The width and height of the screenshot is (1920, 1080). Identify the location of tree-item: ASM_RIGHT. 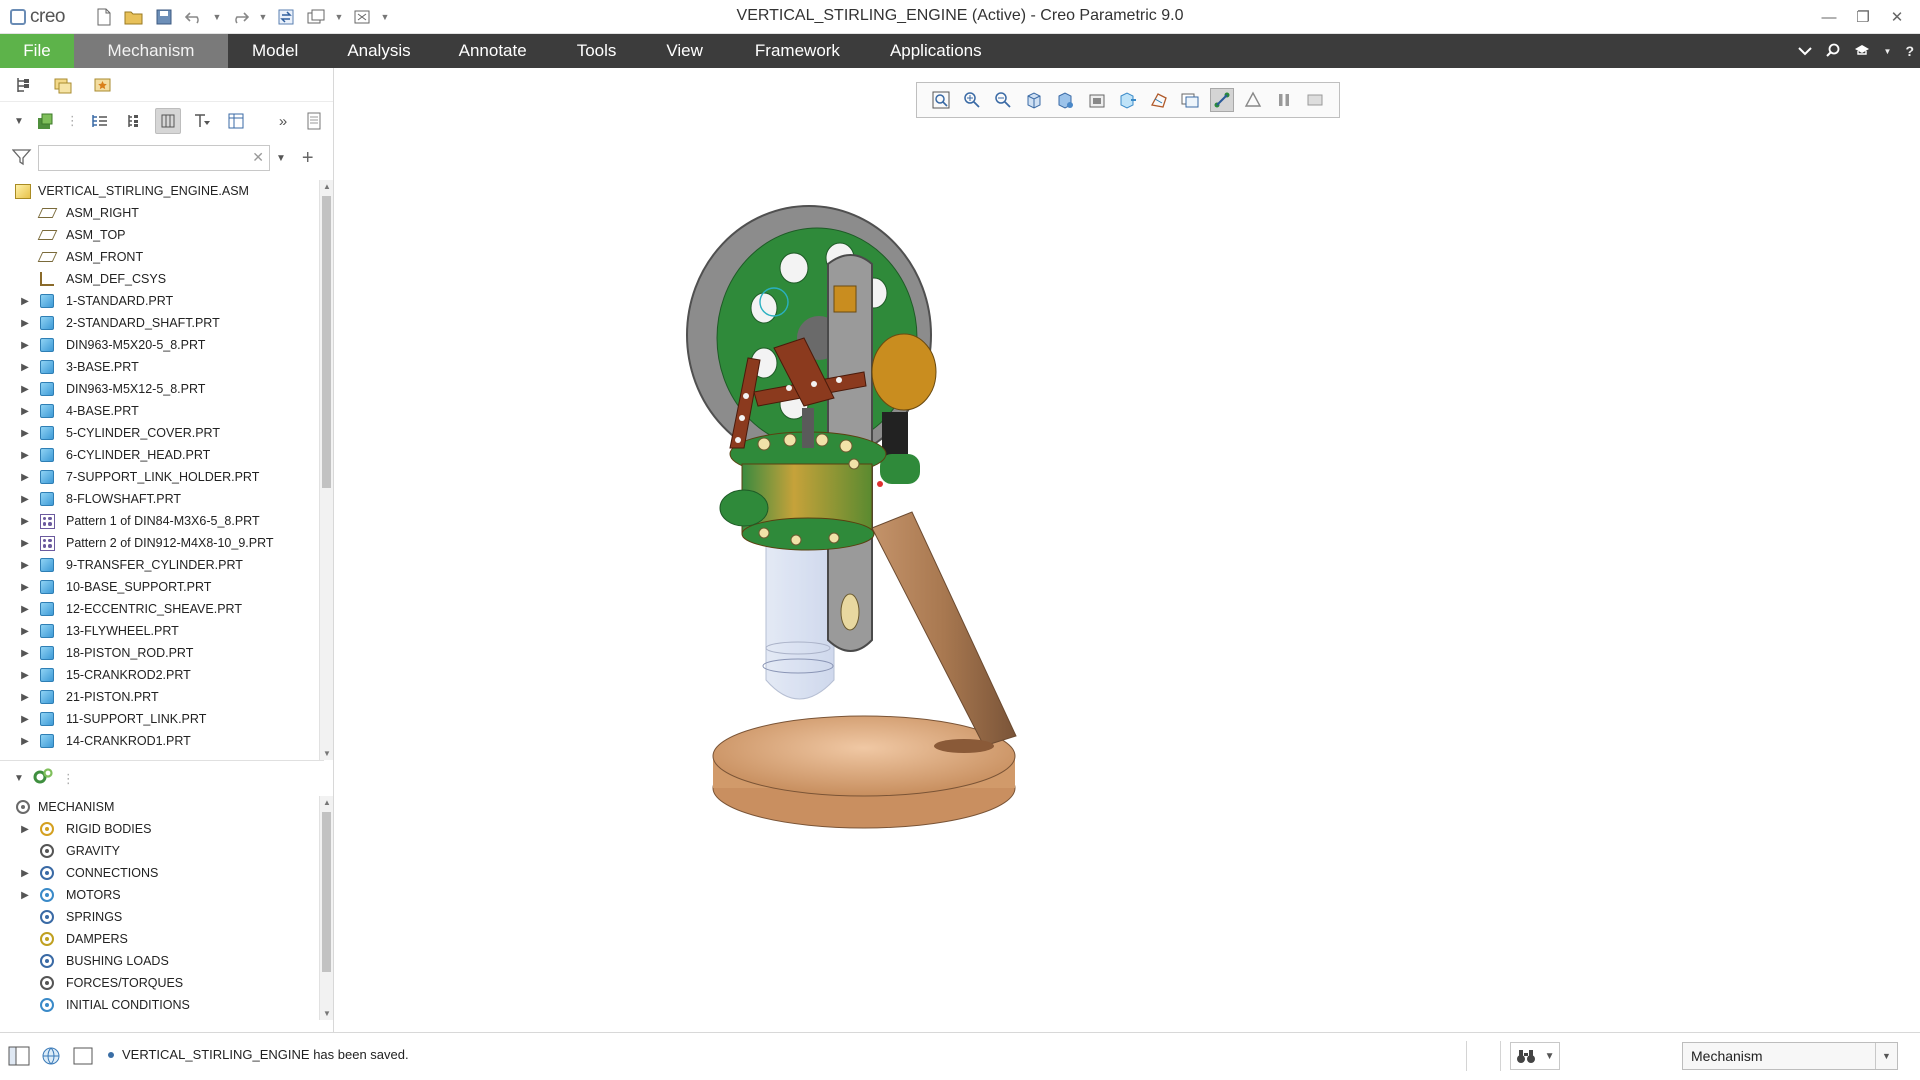
(162, 213).